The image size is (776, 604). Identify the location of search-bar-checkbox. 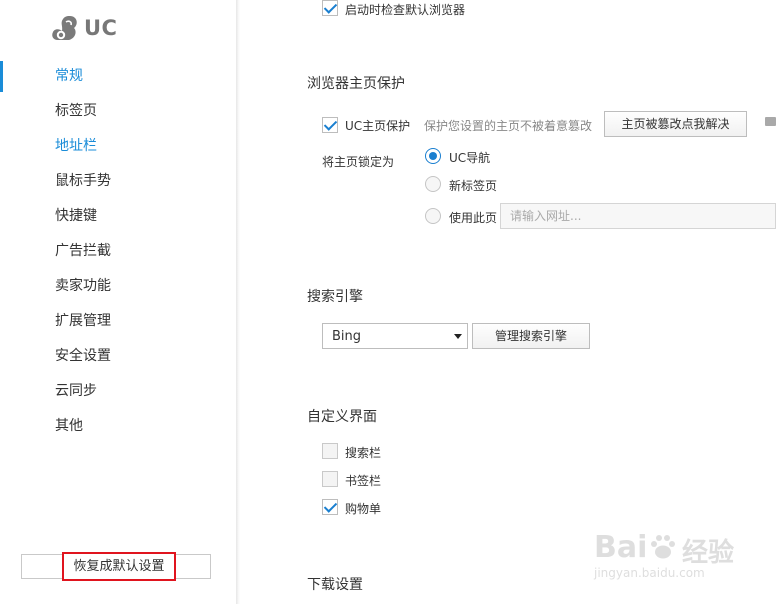
(330, 451).